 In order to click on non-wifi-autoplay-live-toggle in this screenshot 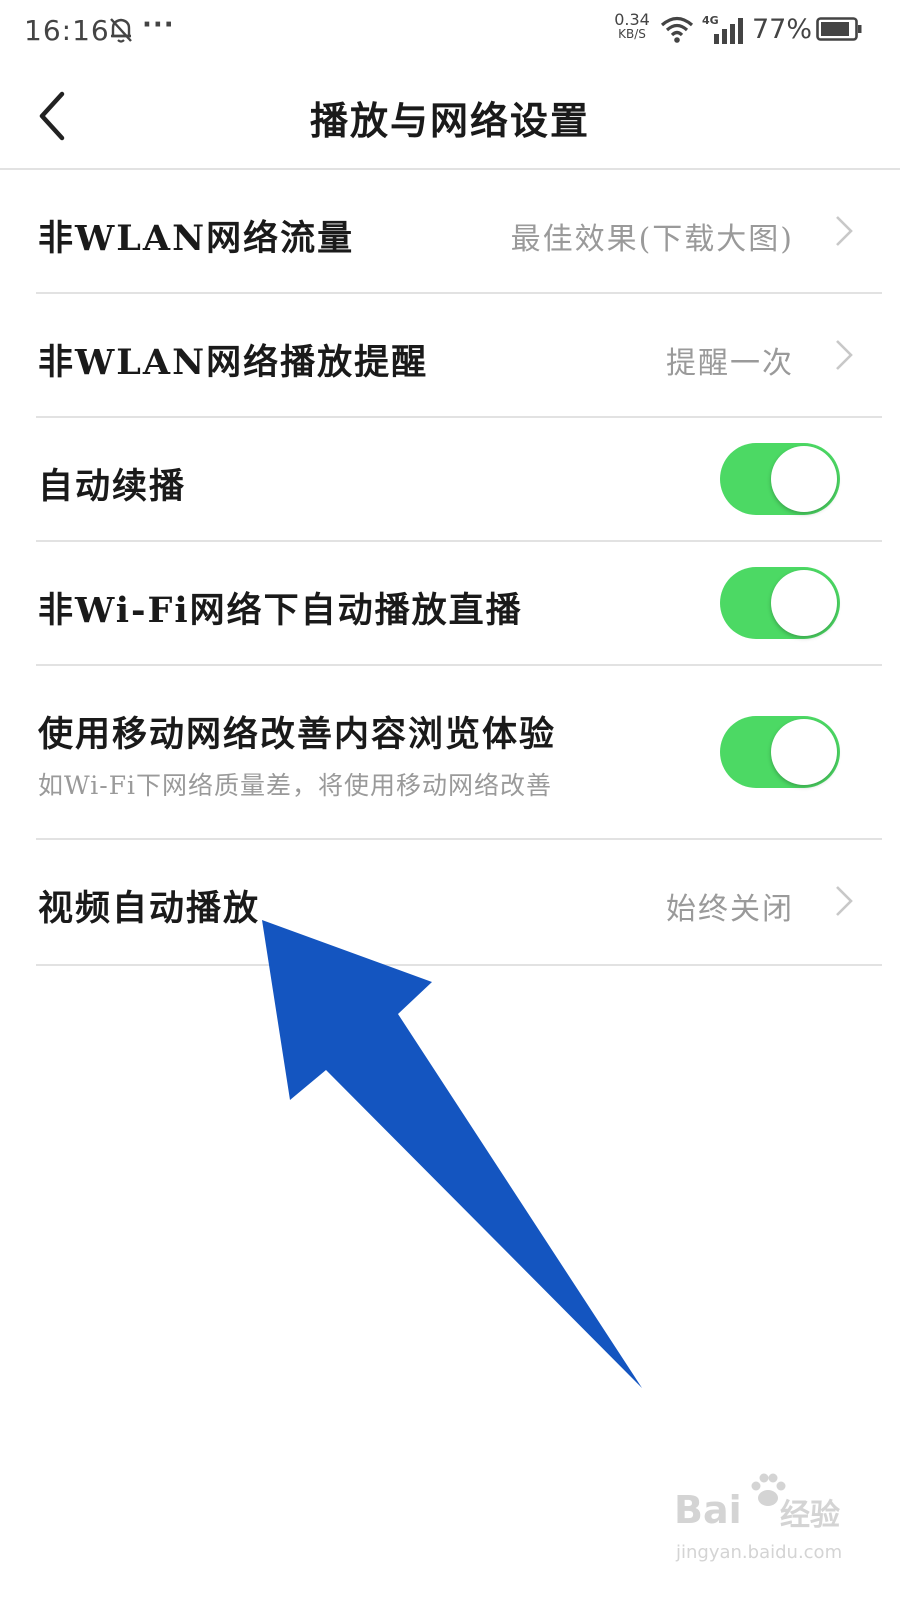, I will do `click(780, 603)`.